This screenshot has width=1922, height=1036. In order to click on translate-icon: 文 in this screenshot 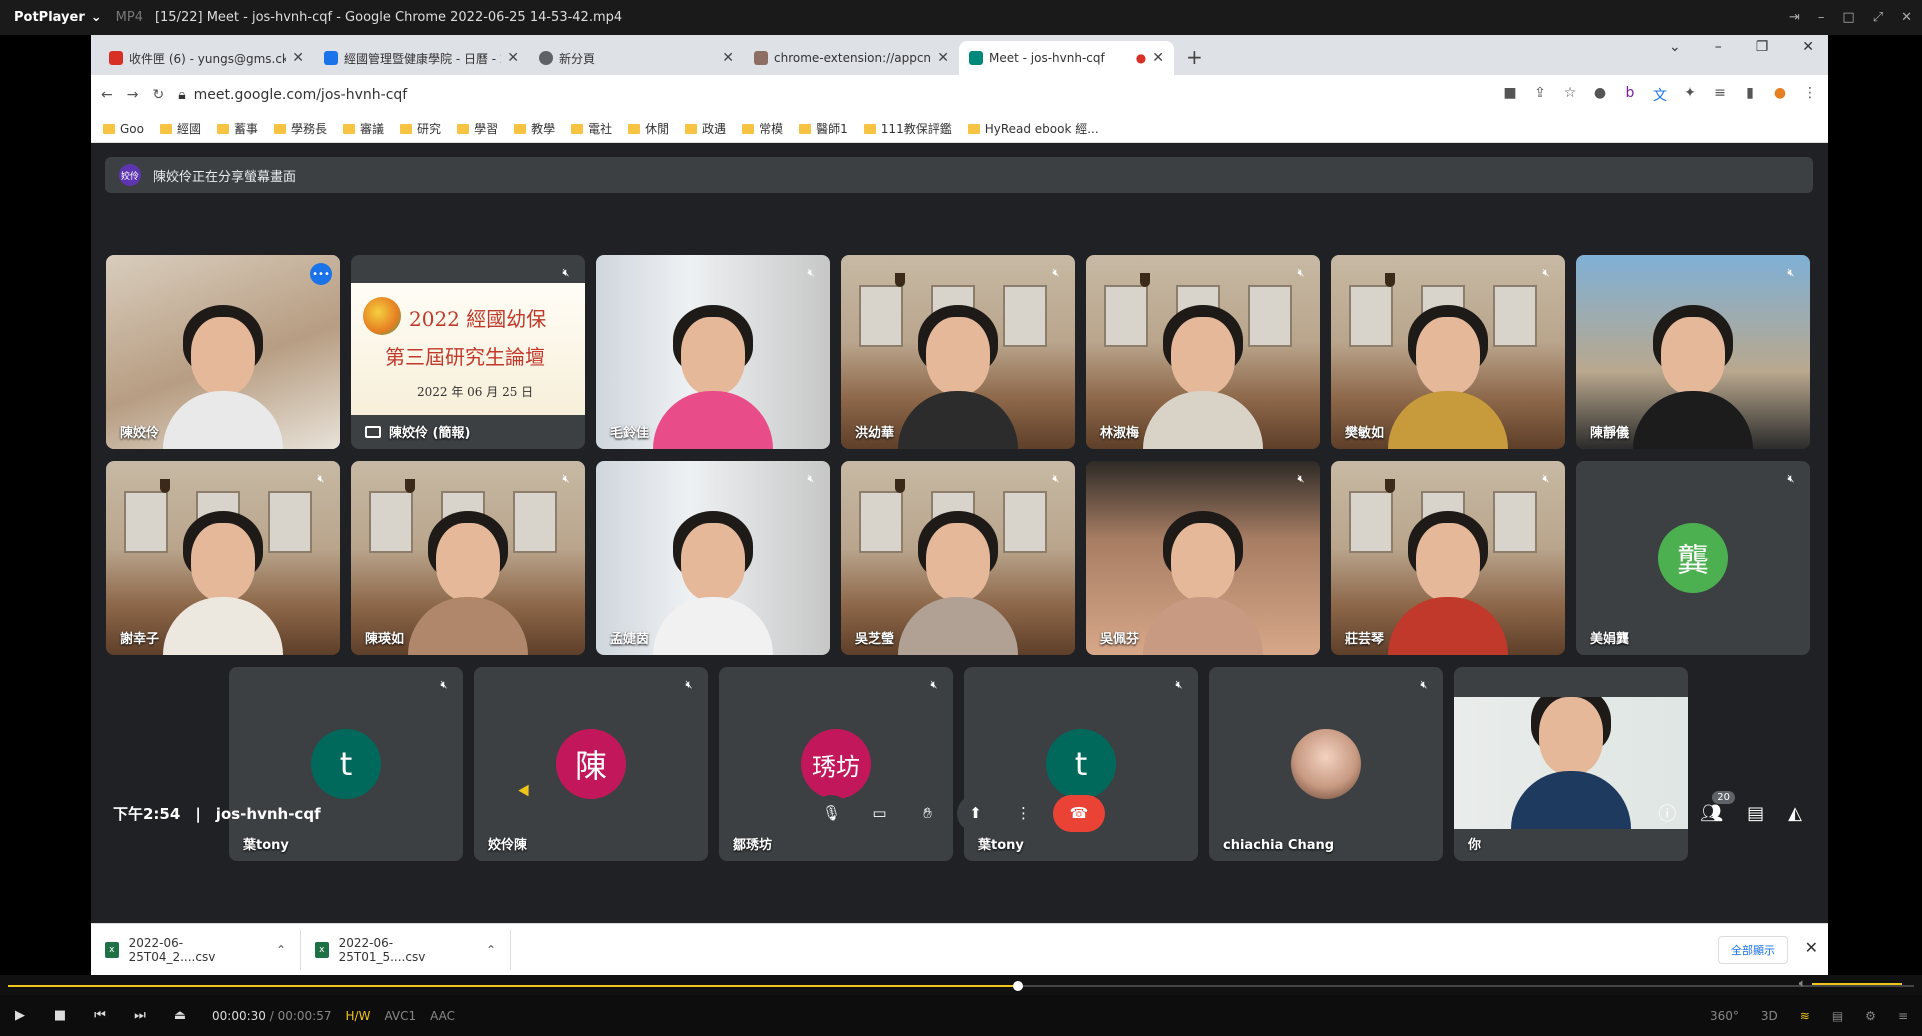, I will do `click(1660, 95)`.